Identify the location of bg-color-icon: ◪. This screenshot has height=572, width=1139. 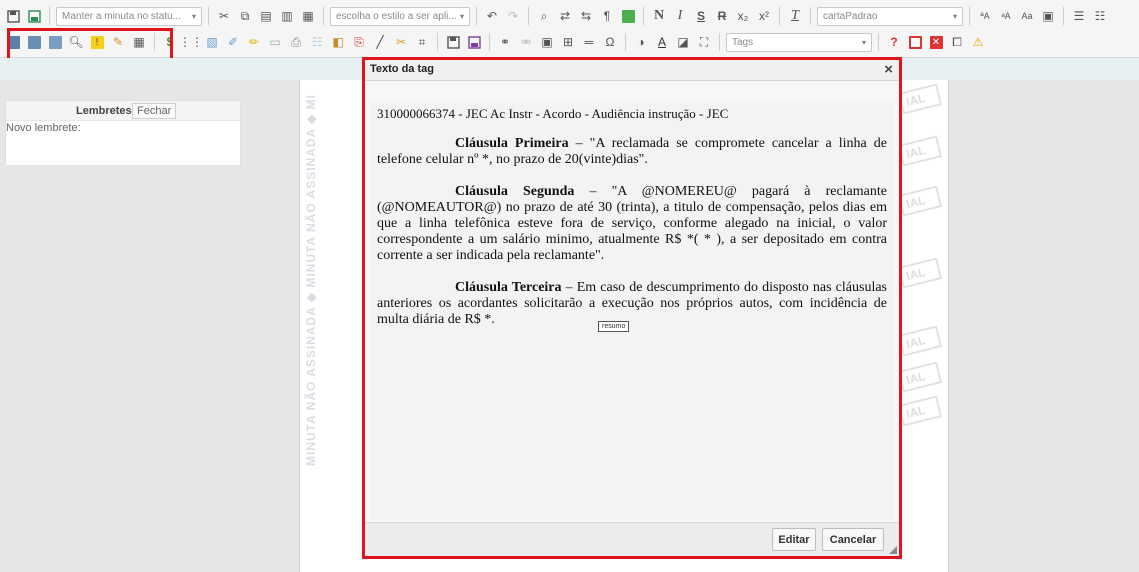
(683, 42).